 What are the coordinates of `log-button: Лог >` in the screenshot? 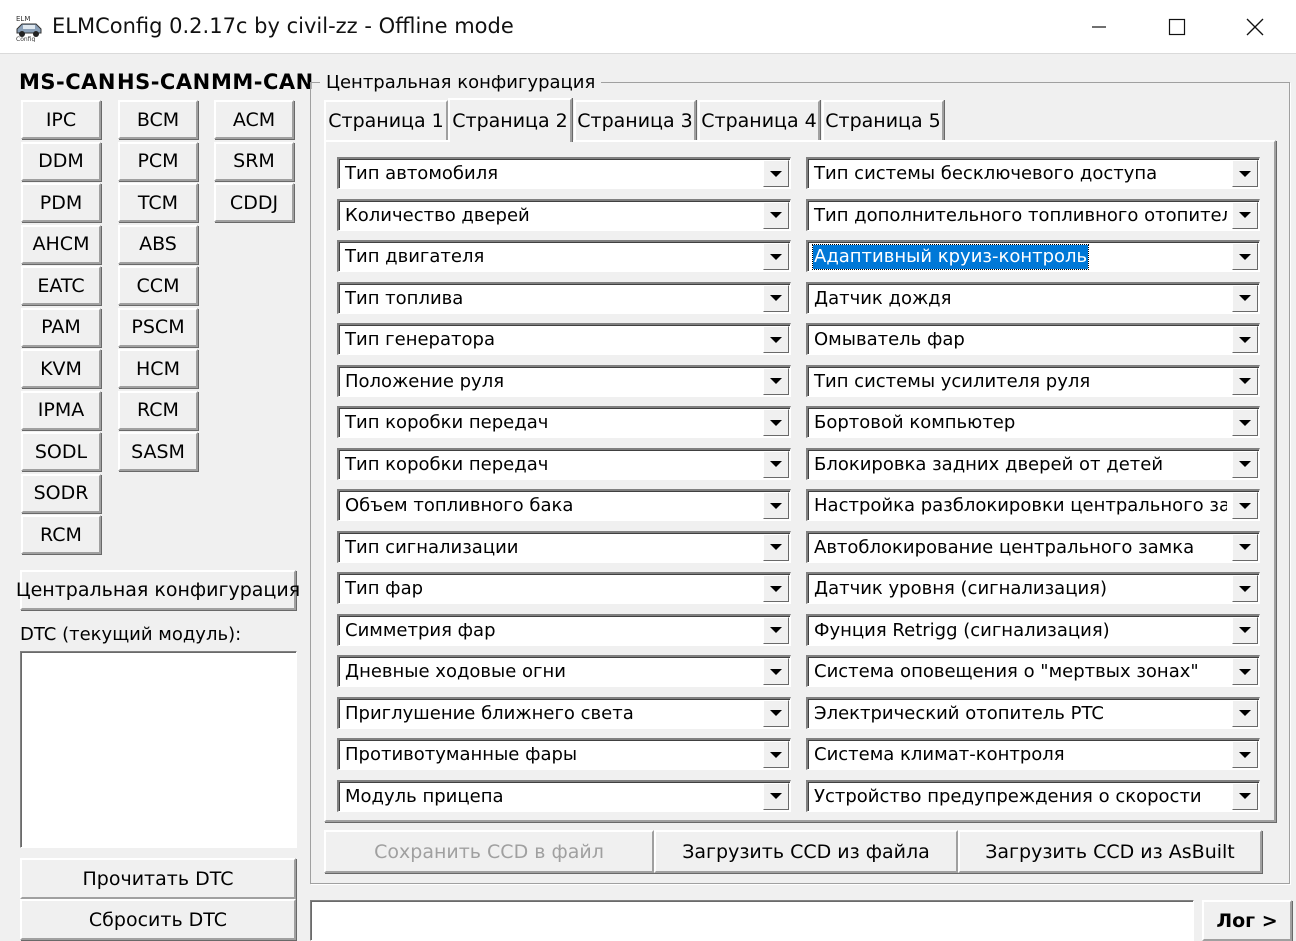 It's located at (1247, 920).